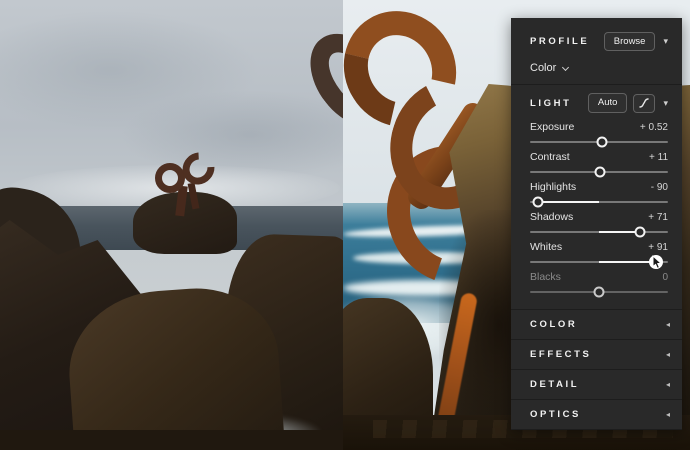 This screenshot has height=450, width=690. What do you see at coordinates (555, 414) in the screenshot?
I see `section-title-optics: OPTICS` at bounding box center [555, 414].